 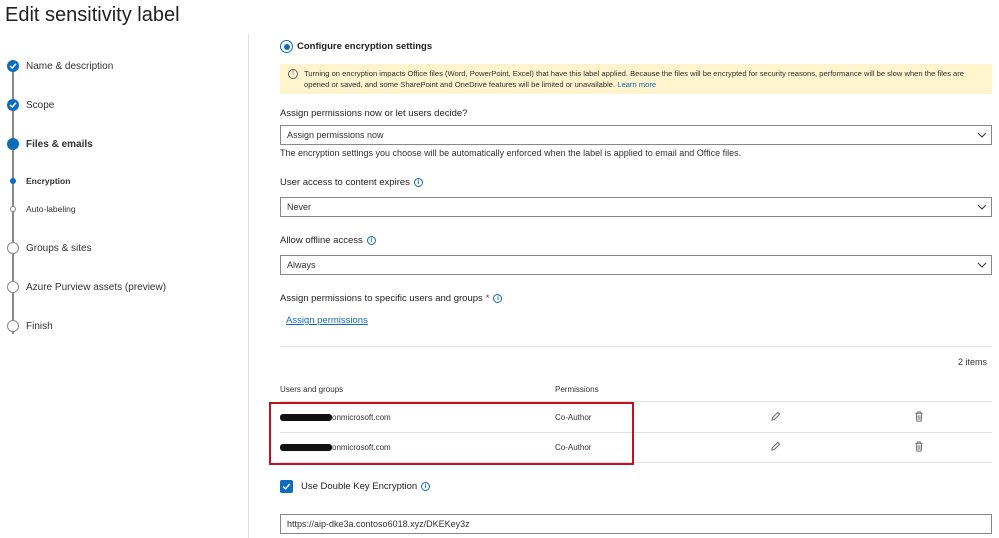 I want to click on items-count: 2 items, so click(x=972, y=362).